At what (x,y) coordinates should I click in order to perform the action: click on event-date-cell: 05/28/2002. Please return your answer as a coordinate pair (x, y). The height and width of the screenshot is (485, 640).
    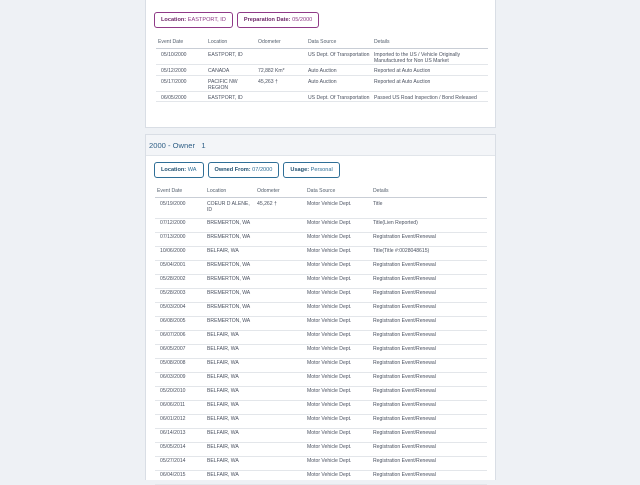
    Looking at the image, I should click on (180, 281).